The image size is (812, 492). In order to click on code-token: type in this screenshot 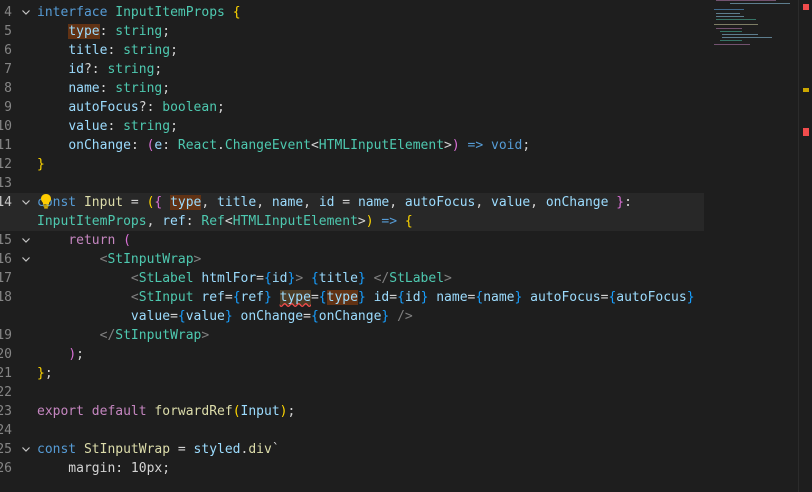, I will do `click(295, 297)`.